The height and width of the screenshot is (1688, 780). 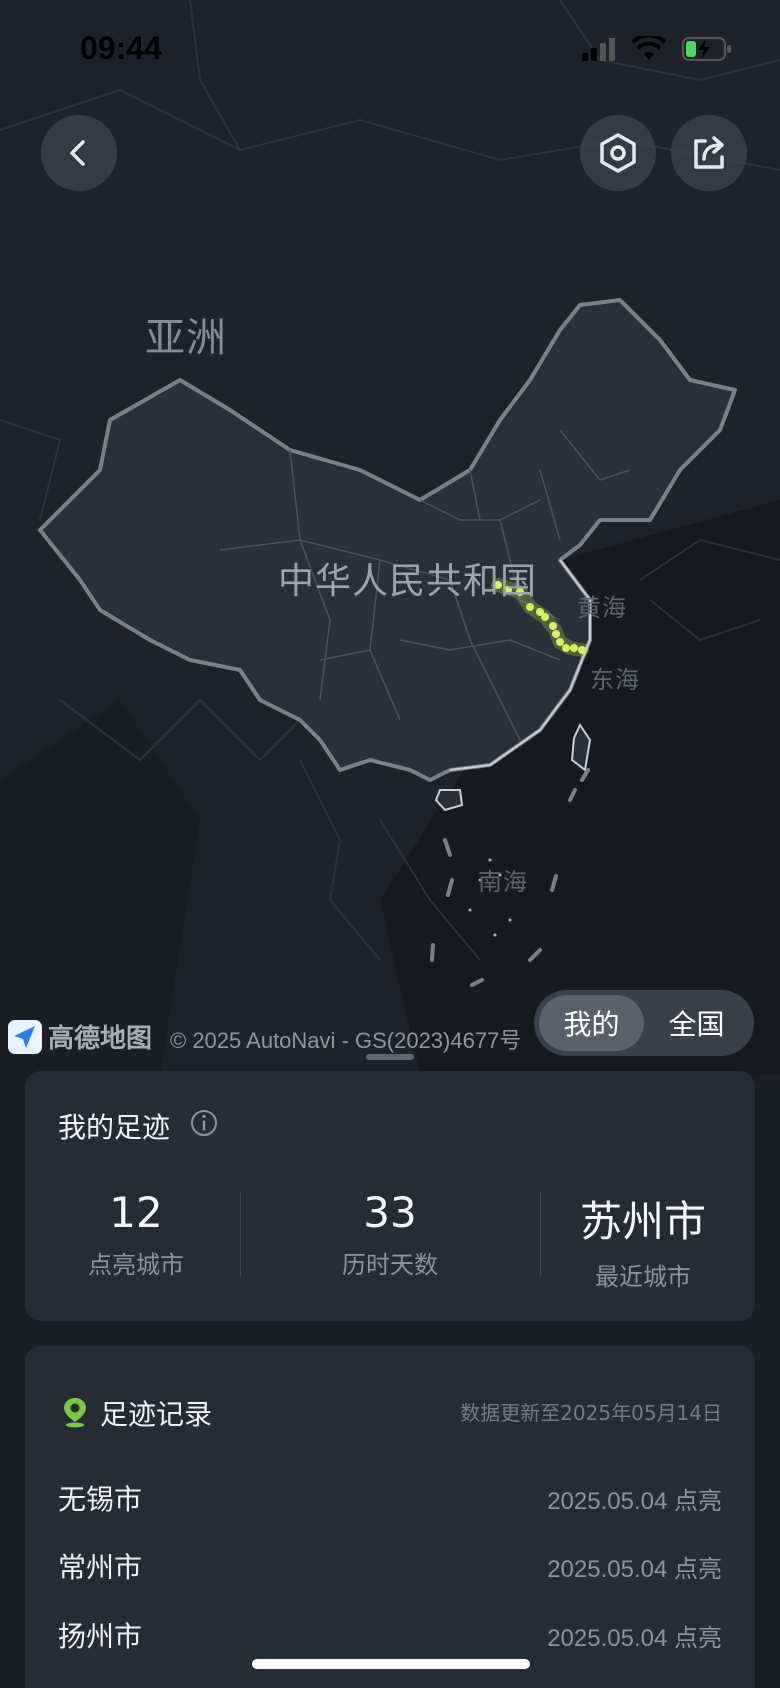 I want to click on stat-days: 33 历时天数, so click(x=390, y=1234).